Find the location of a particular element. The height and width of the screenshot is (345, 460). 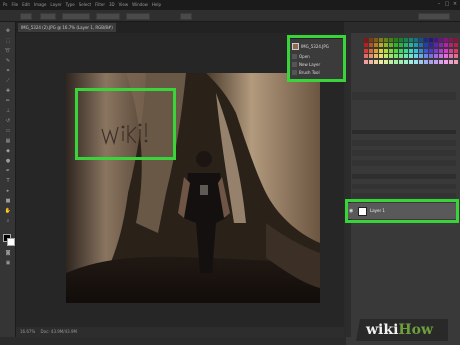

marquee-tool-icon: ⬚ is located at coordinates (8, 41).